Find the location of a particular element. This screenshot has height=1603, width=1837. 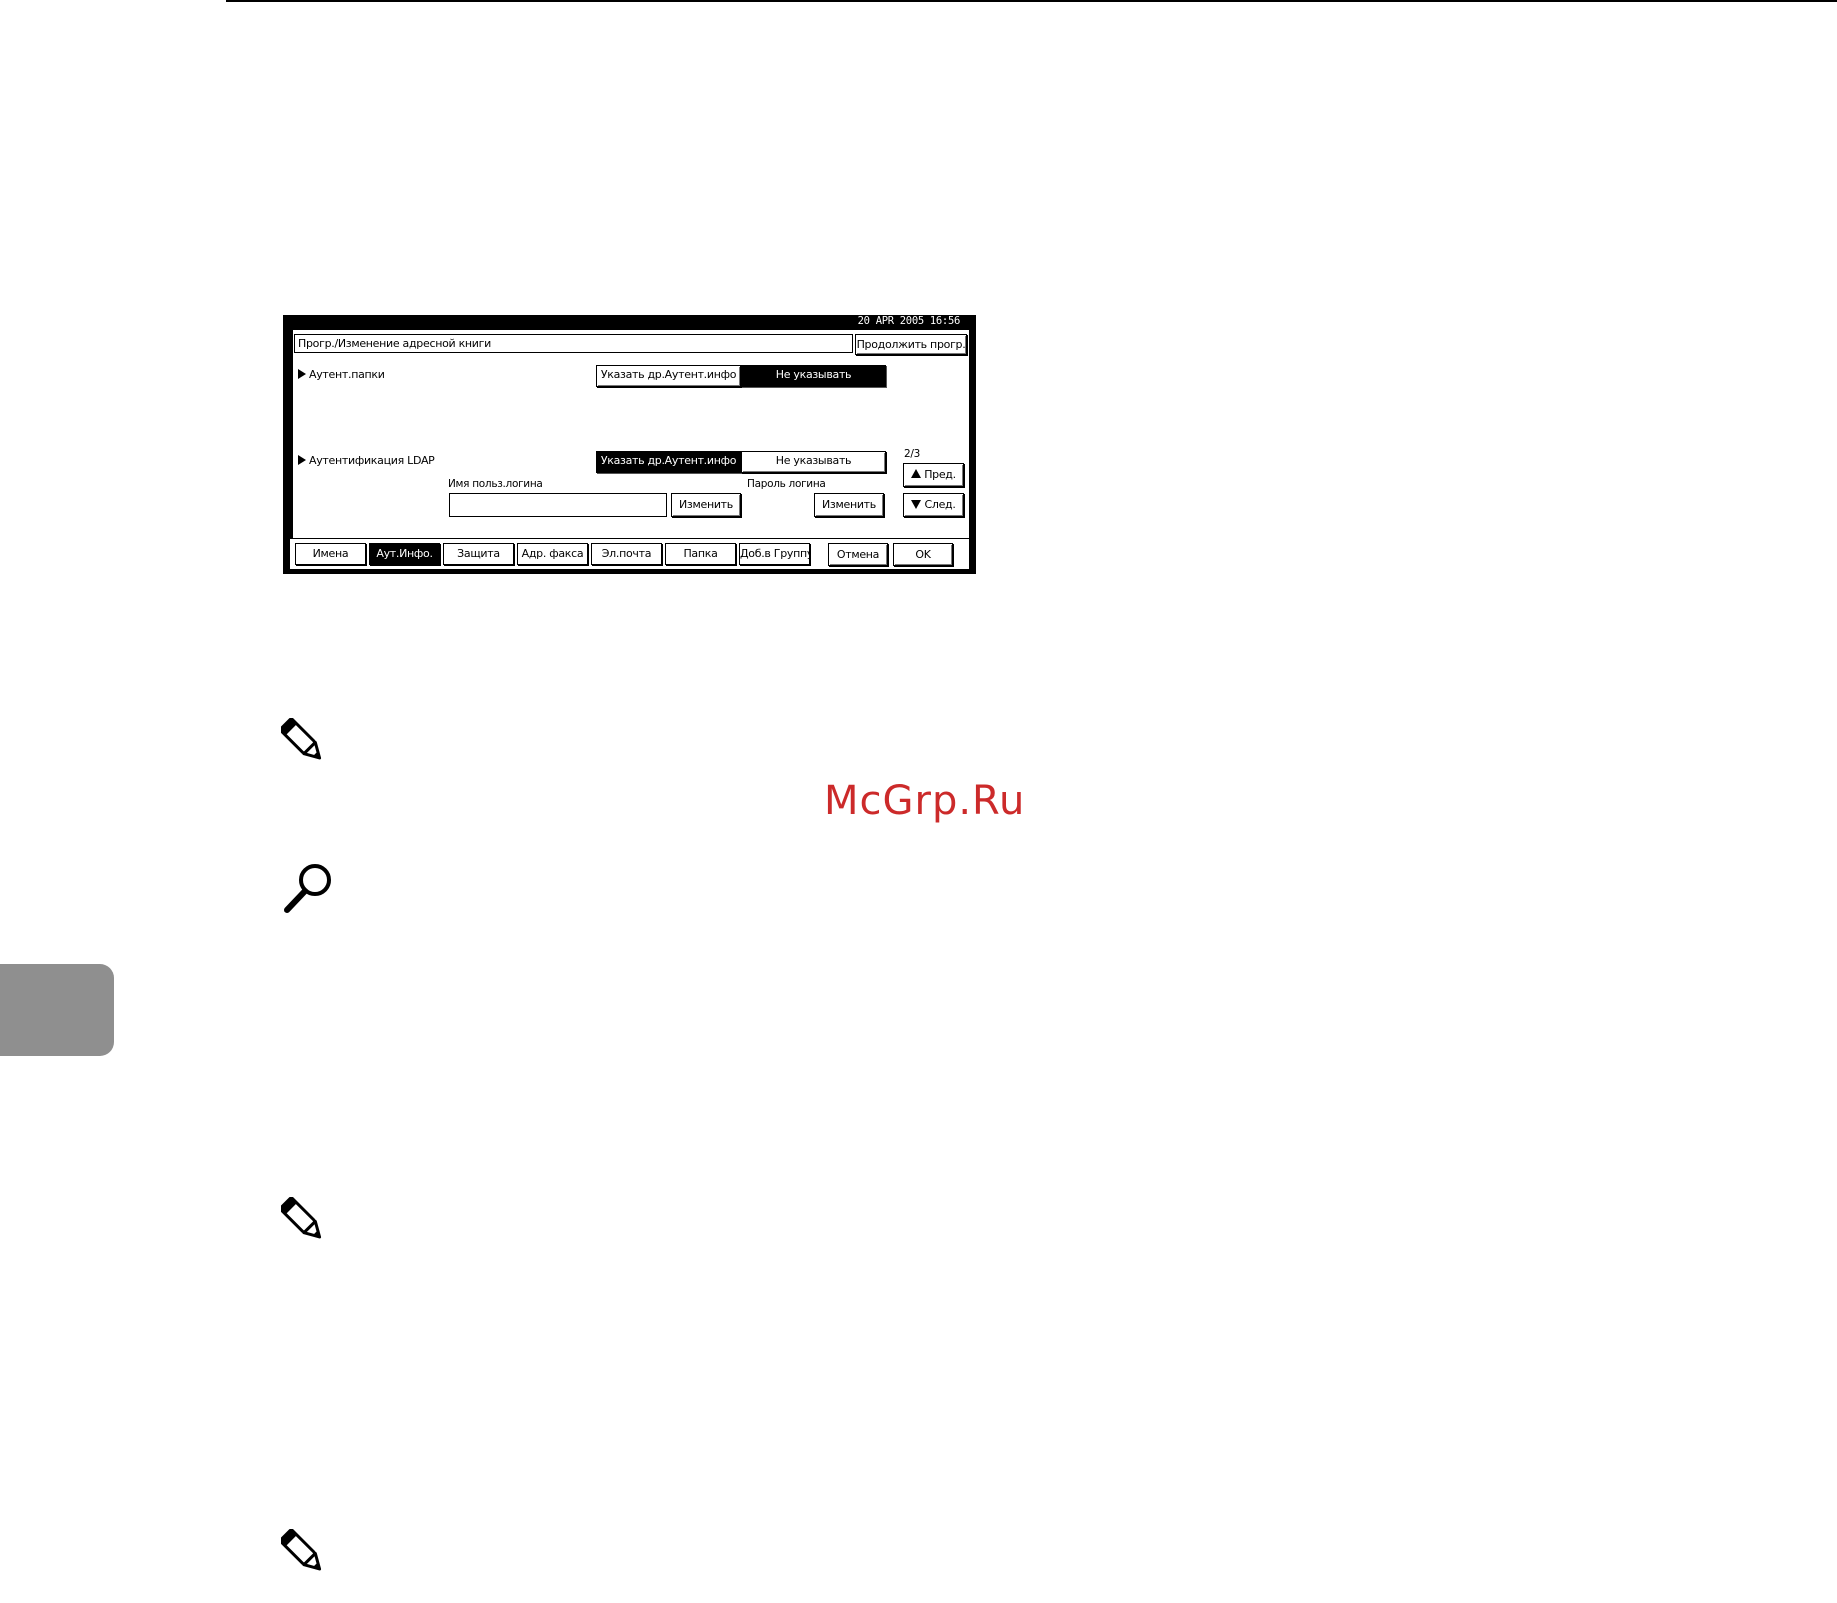

ok-button: OK is located at coordinates (923, 554).